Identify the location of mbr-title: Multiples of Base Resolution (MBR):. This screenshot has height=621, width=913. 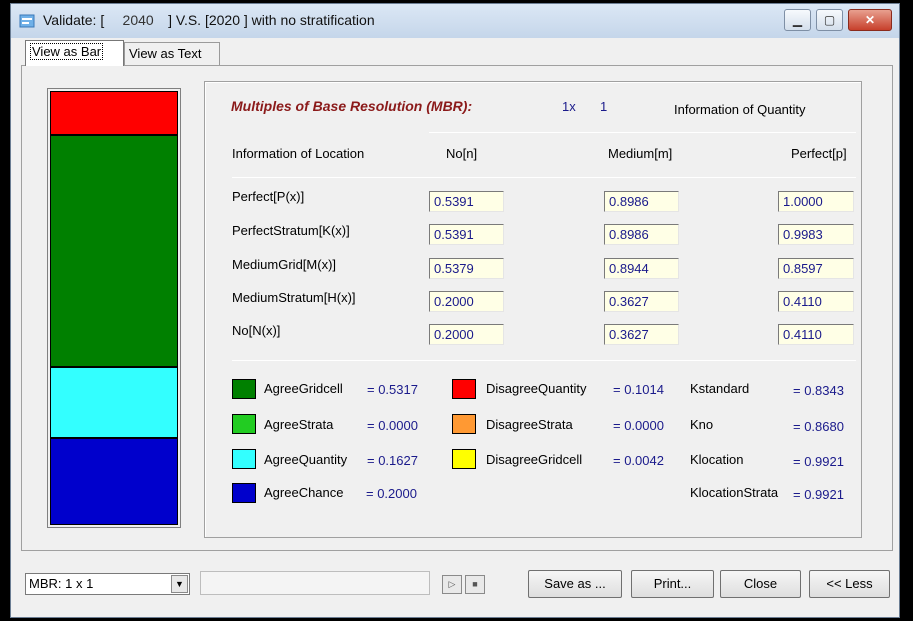
(352, 106).